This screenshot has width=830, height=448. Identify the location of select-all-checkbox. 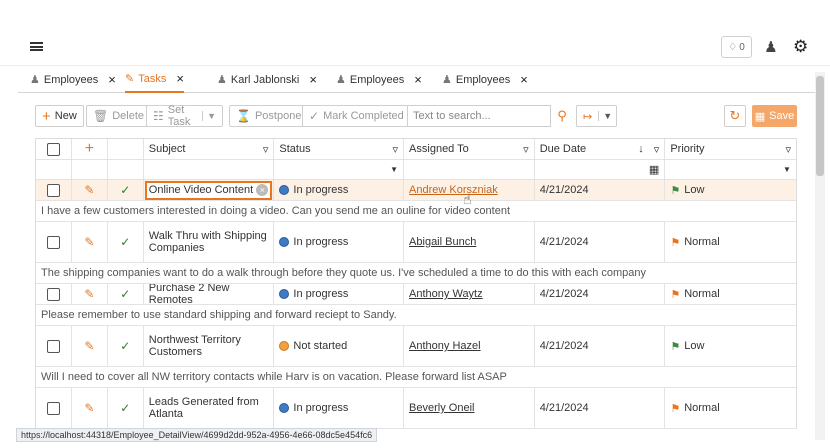
(53, 149).